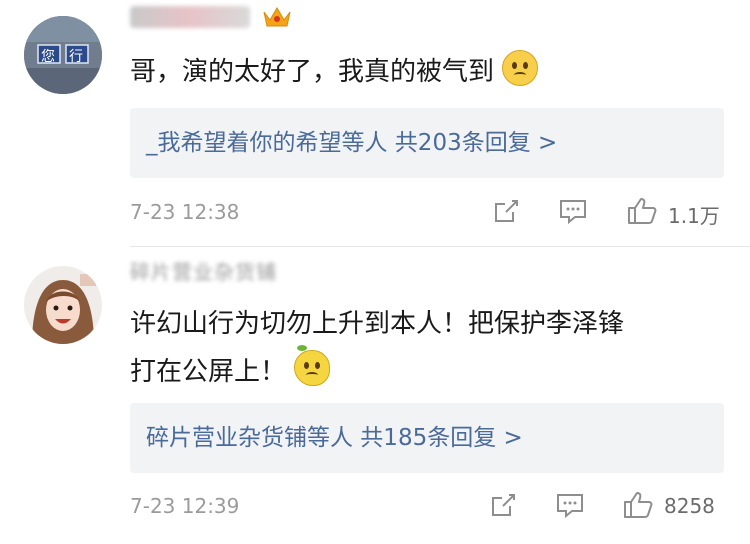 Image resolution: width=750 pixels, height=544 pixels. Describe the element at coordinates (694, 216) in the screenshot. I see `likes-count: 1.1万` at that location.